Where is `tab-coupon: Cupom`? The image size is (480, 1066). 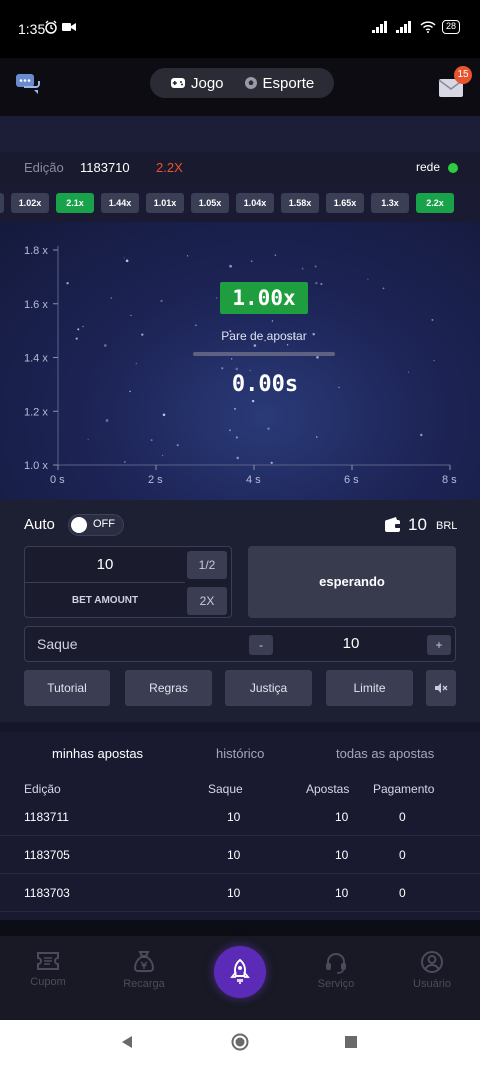
tab-coupon: Cupom is located at coordinates (48, 969).